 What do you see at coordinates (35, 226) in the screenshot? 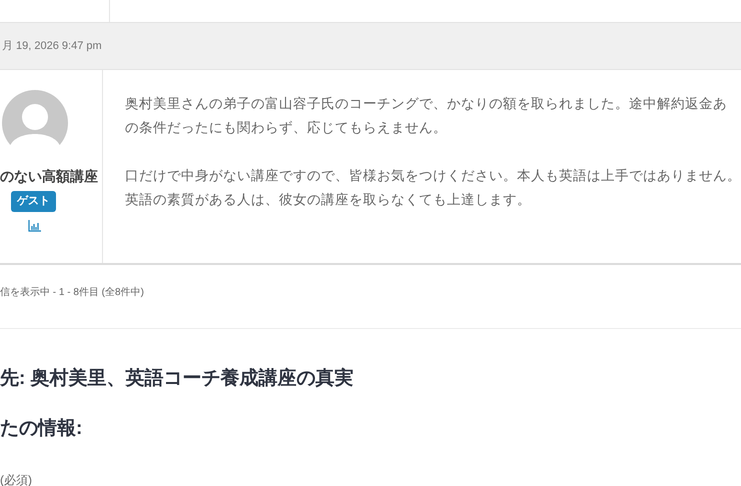
I see `stats-icon` at bounding box center [35, 226].